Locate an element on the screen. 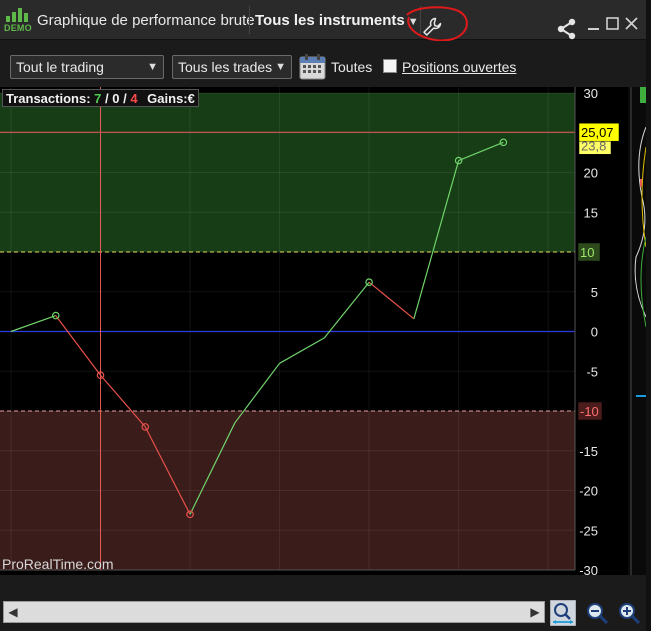 This screenshot has width=651, height=631. scroll-left-icon: ◀ is located at coordinates (13, 612).